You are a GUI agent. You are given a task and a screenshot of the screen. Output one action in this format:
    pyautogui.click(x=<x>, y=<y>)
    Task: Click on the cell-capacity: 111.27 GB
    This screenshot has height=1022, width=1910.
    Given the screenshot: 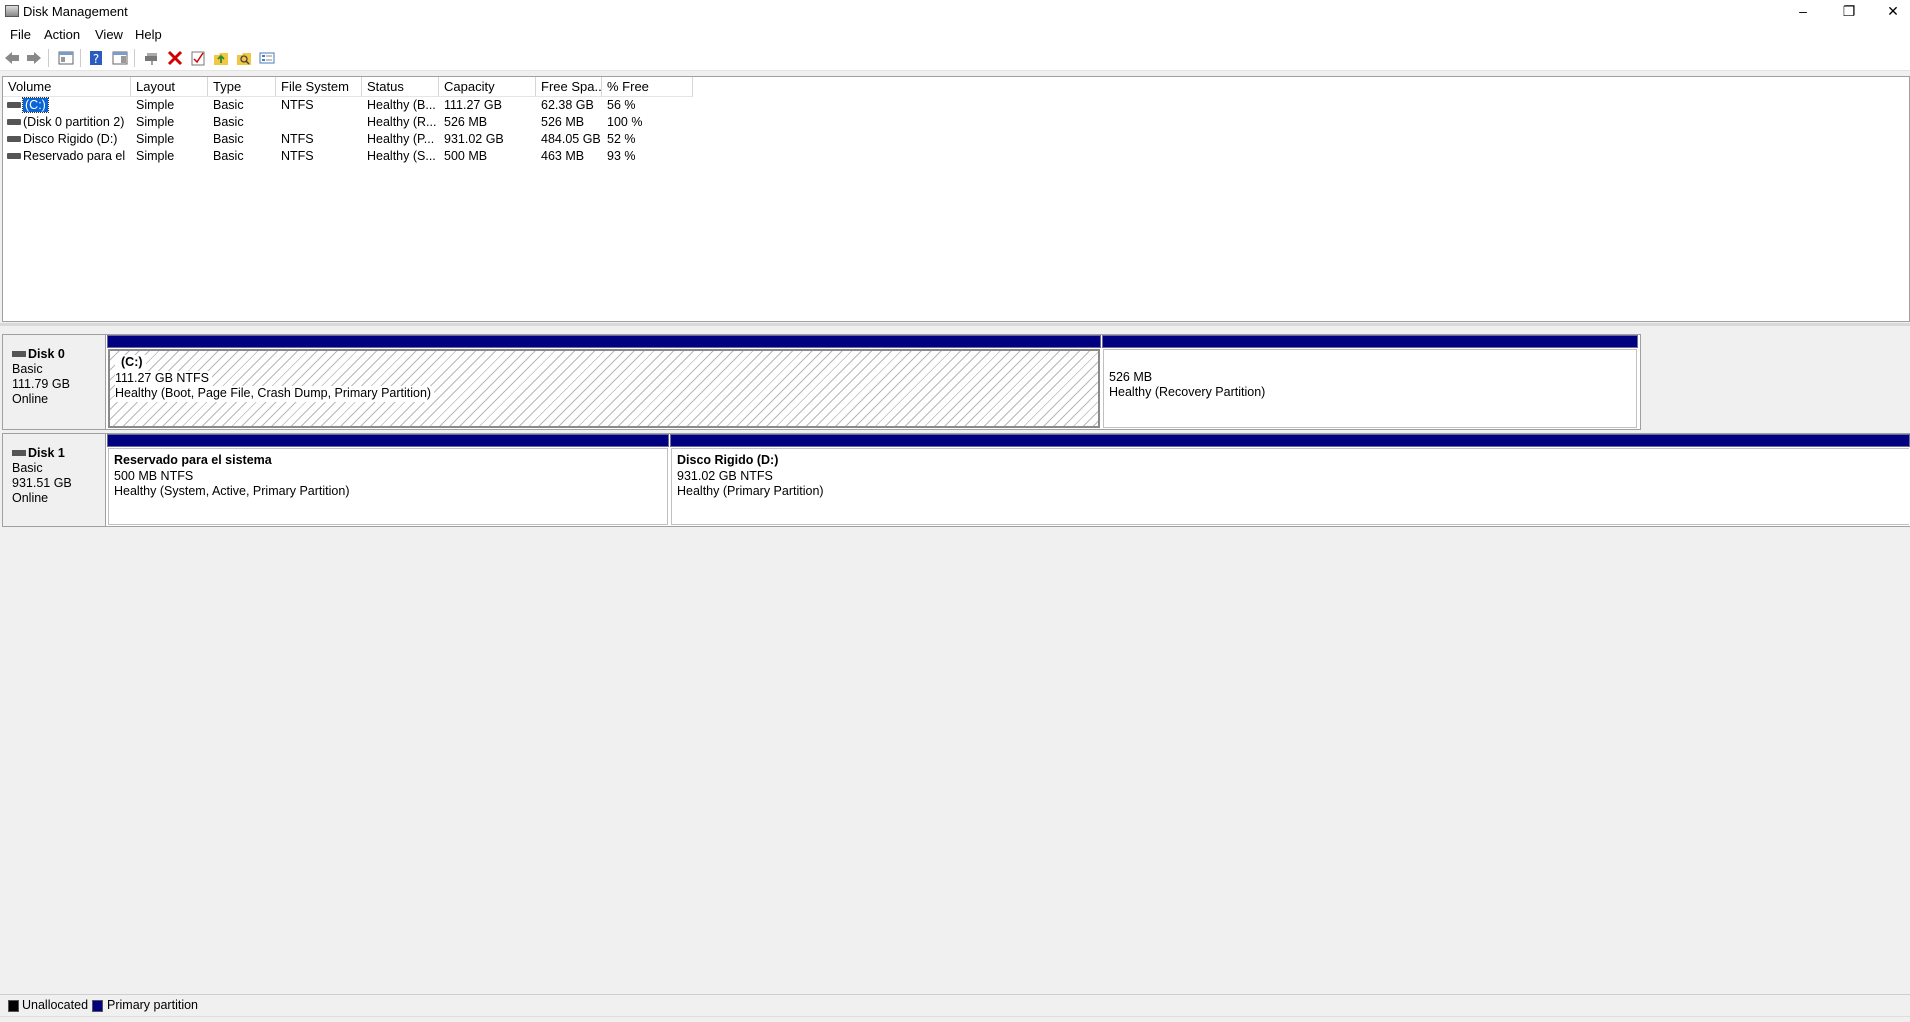 What is the action you would take?
    pyautogui.click(x=473, y=105)
    